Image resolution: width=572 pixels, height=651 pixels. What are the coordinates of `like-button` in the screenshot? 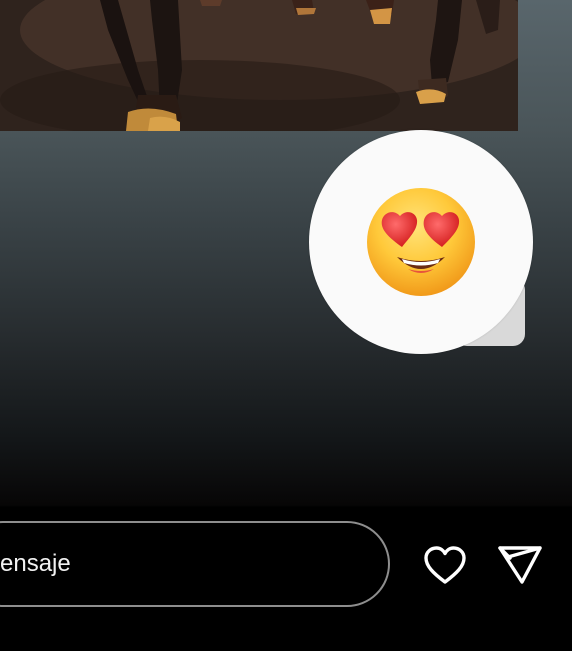 It's located at (445, 566).